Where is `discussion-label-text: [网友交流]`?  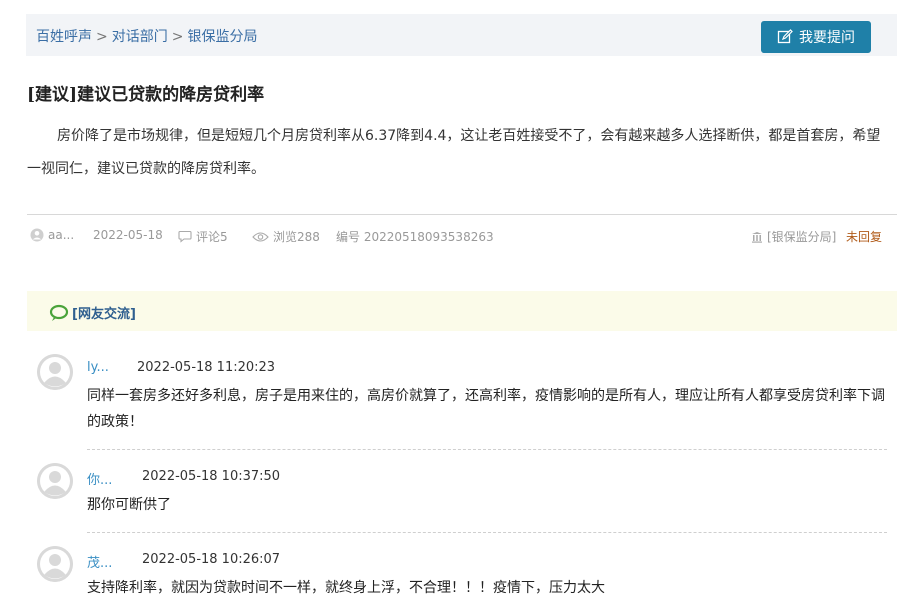 discussion-label-text: [网友交流] is located at coordinates (104, 314).